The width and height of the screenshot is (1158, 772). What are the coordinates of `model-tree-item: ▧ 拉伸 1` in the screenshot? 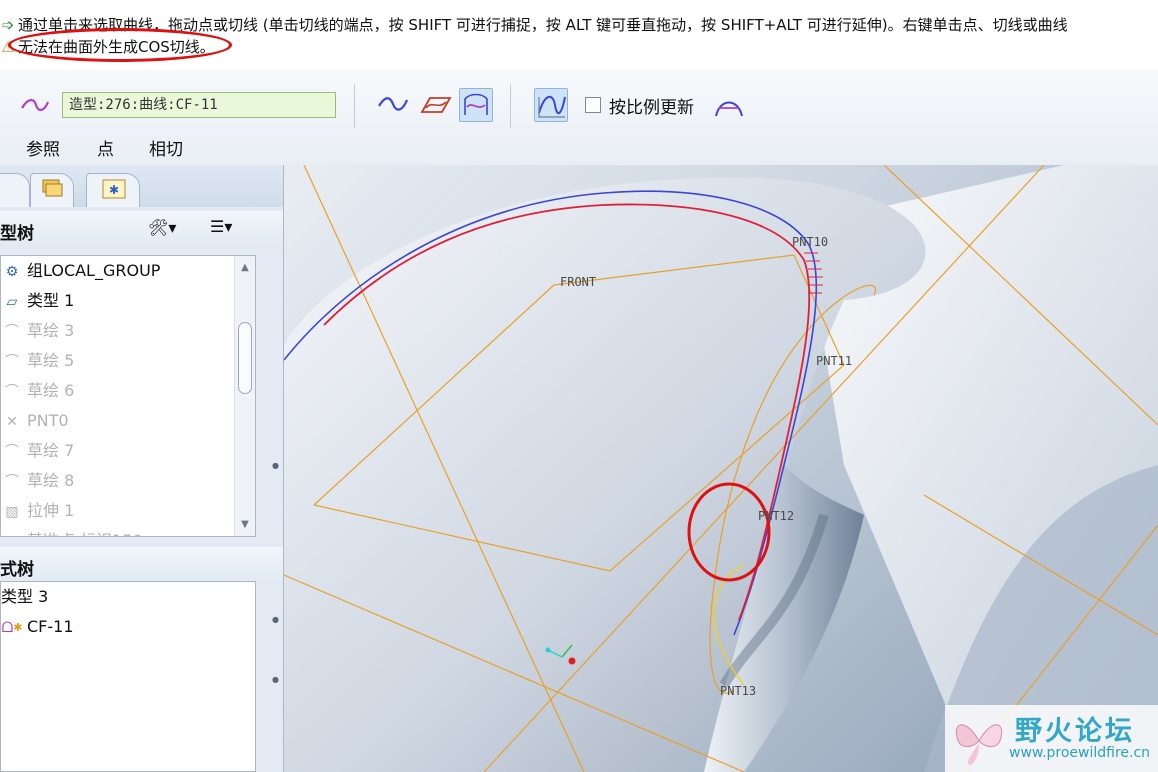 It's located at (128, 511).